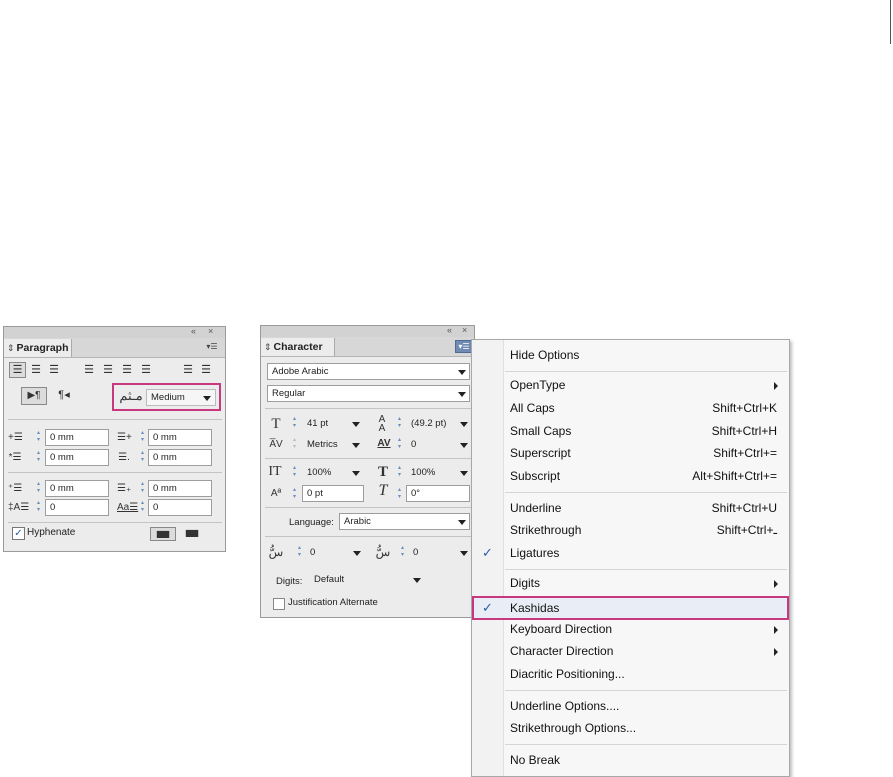 This screenshot has width=893, height=777. Describe the element at coordinates (631, 629) in the screenshot. I see `menu-item-keyboard-direction: Keyboard Direction` at that location.